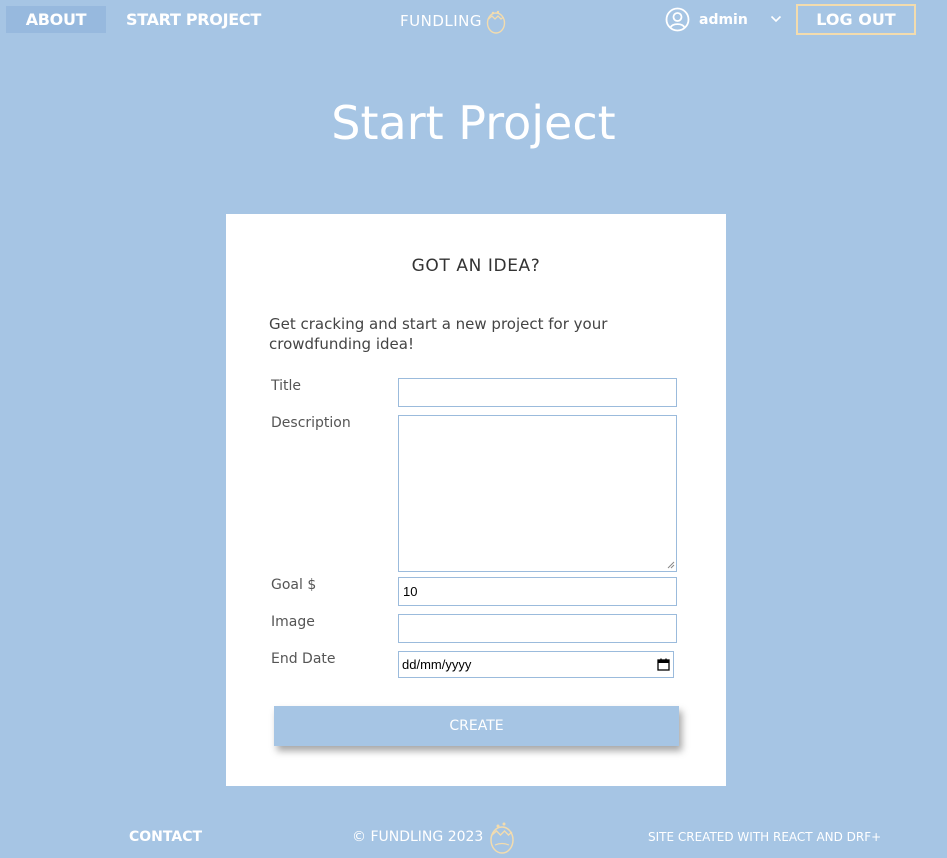 This screenshot has width=947, height=858. What do you see at coordinates (286, 386) in the screenshot?
I see `title-label: Title` at bounding box center [286, 386].